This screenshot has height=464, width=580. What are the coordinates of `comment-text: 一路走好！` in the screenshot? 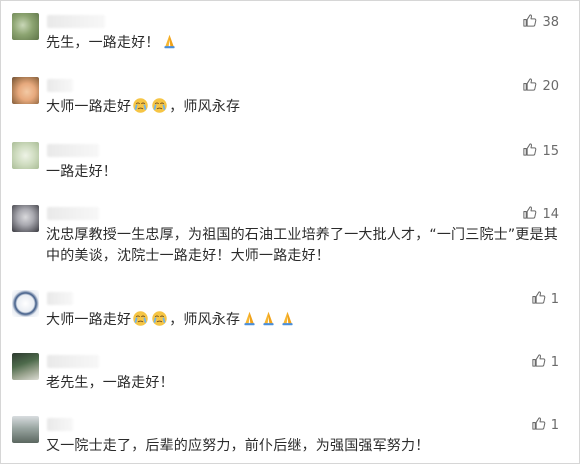 It's located at (81, 172).